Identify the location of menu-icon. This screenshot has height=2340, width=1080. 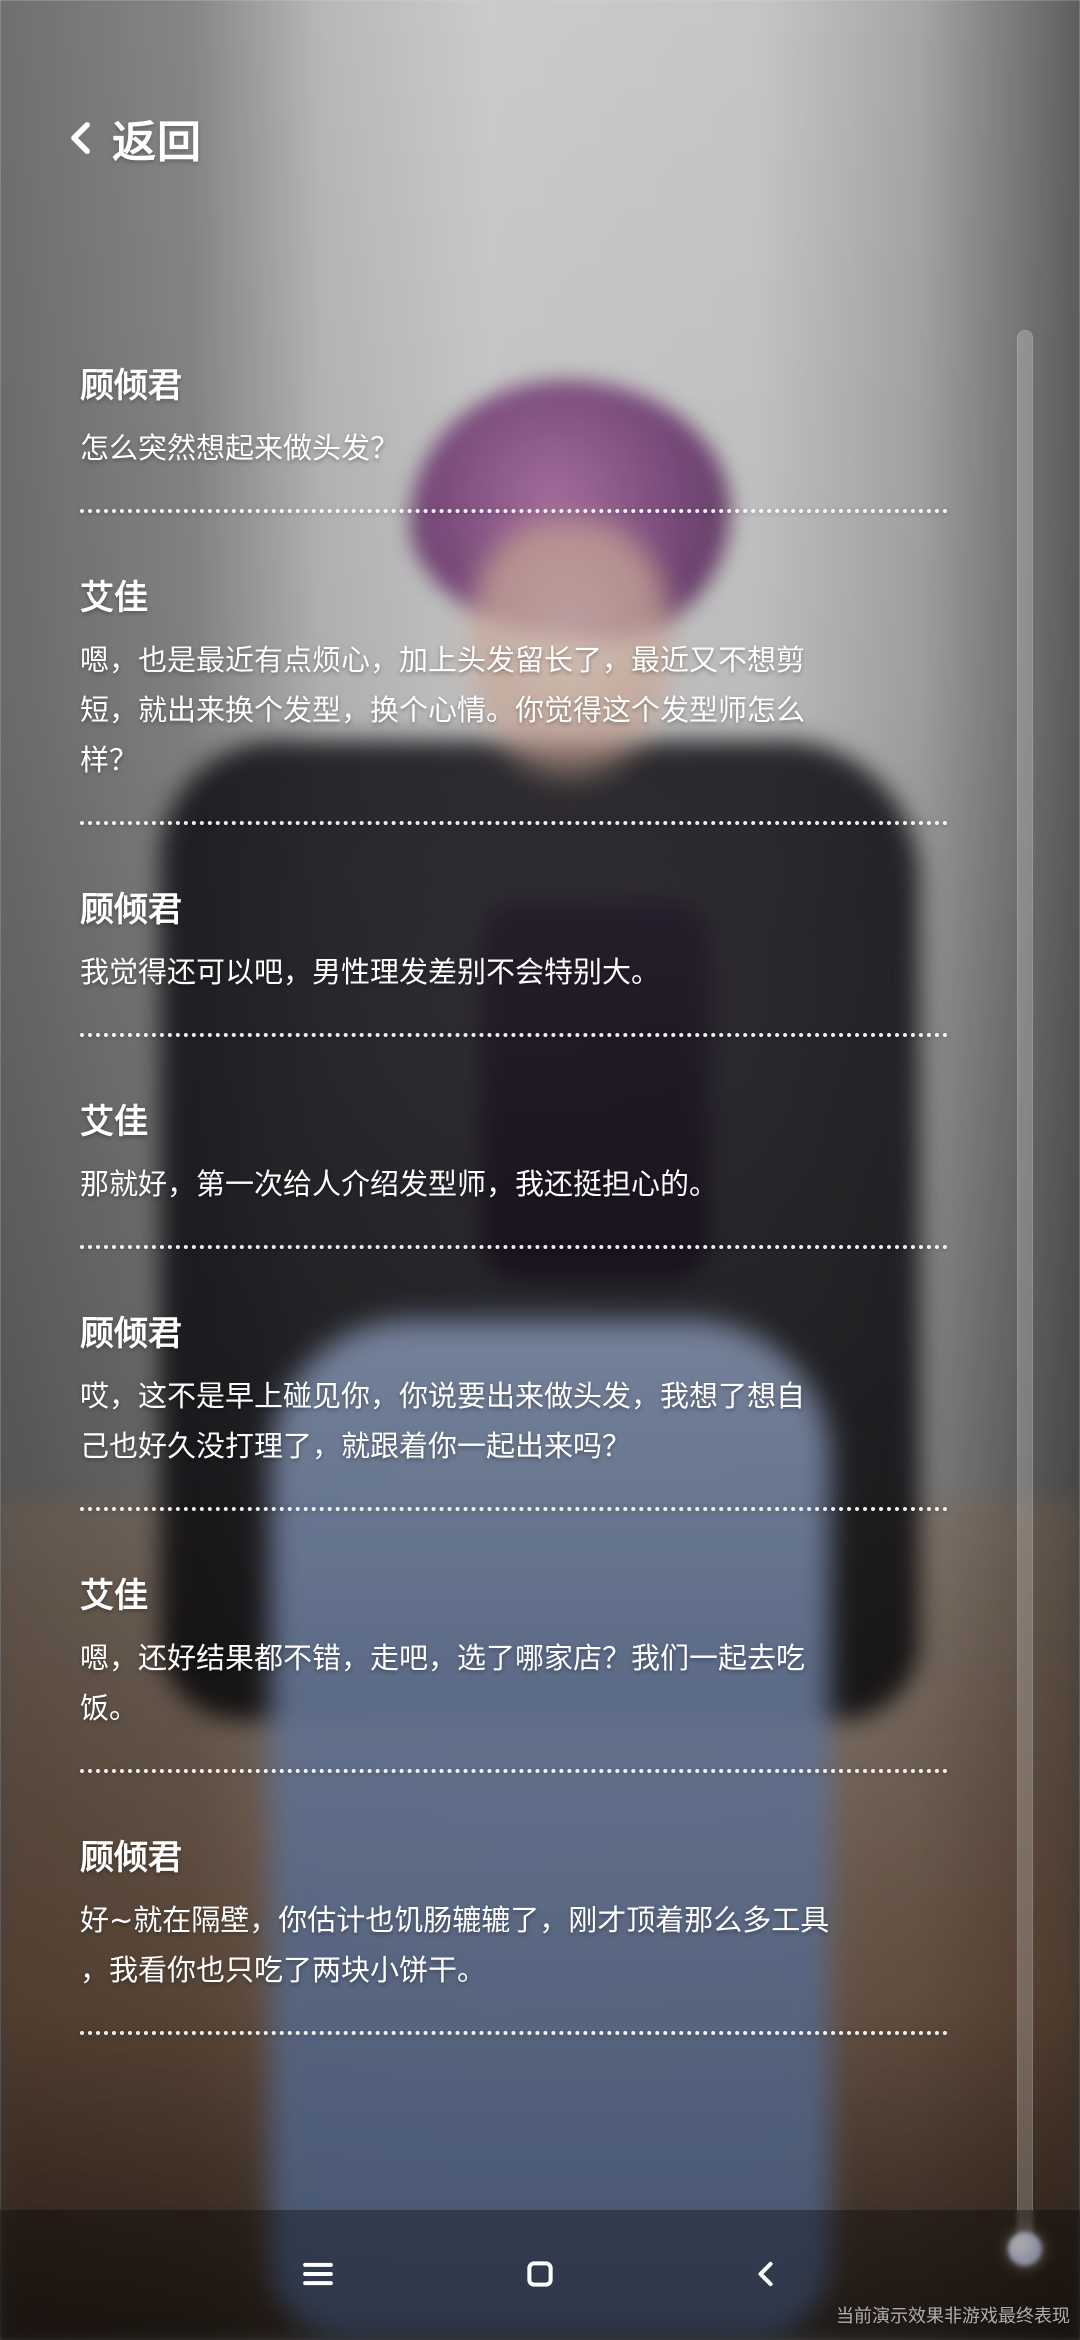
(318, 2274).